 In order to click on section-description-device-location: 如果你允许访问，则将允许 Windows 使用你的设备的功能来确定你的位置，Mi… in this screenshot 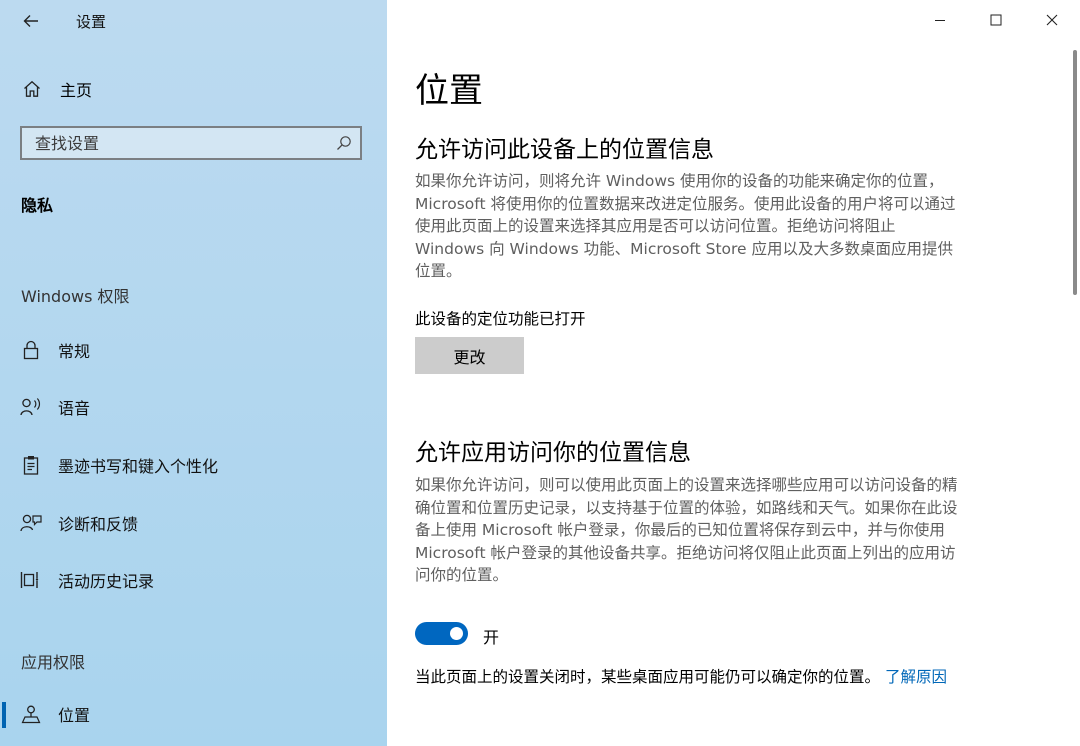, I will do `click(685, 226)`.